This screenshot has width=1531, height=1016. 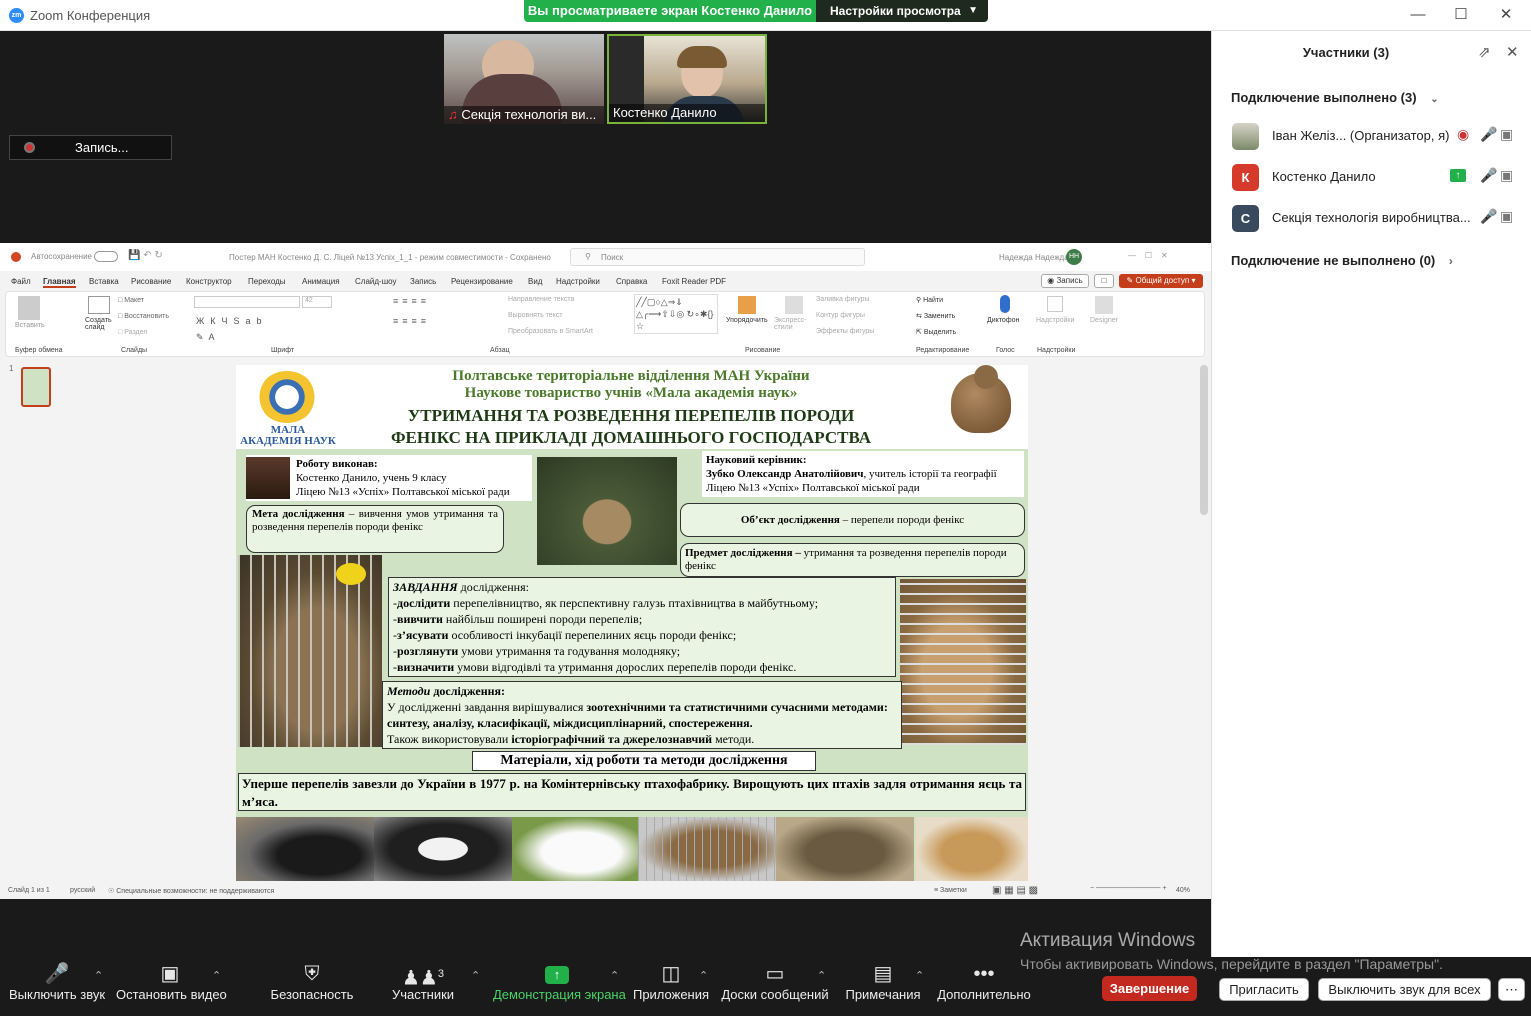 What do you see at coordinates (59, 282) in the screenshot?
I see `tab-home: Главная` at bounding box center [59, 282].